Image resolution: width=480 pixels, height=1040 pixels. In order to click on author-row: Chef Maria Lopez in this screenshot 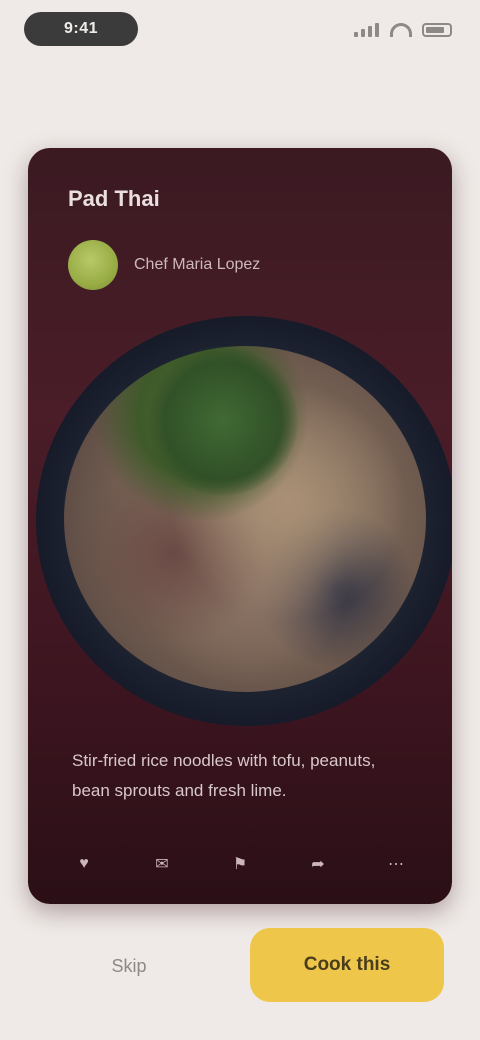, I will do `click(164, 265)`.